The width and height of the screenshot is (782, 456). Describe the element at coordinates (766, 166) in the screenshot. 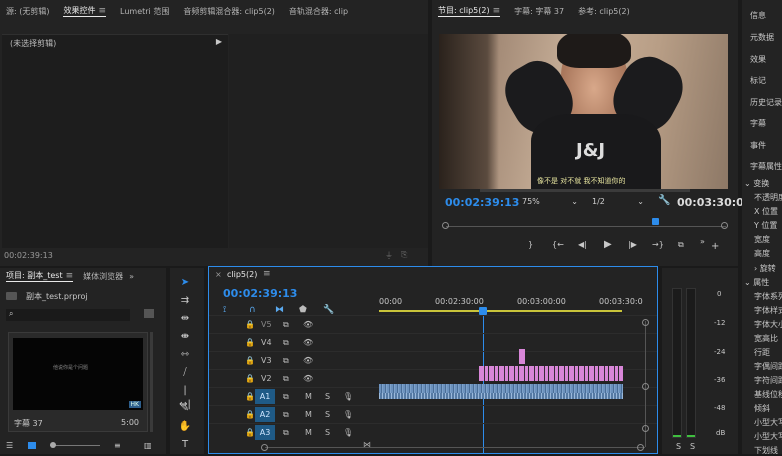

I see `sidebar-item-caption-properties: 字幕属性` at that location.